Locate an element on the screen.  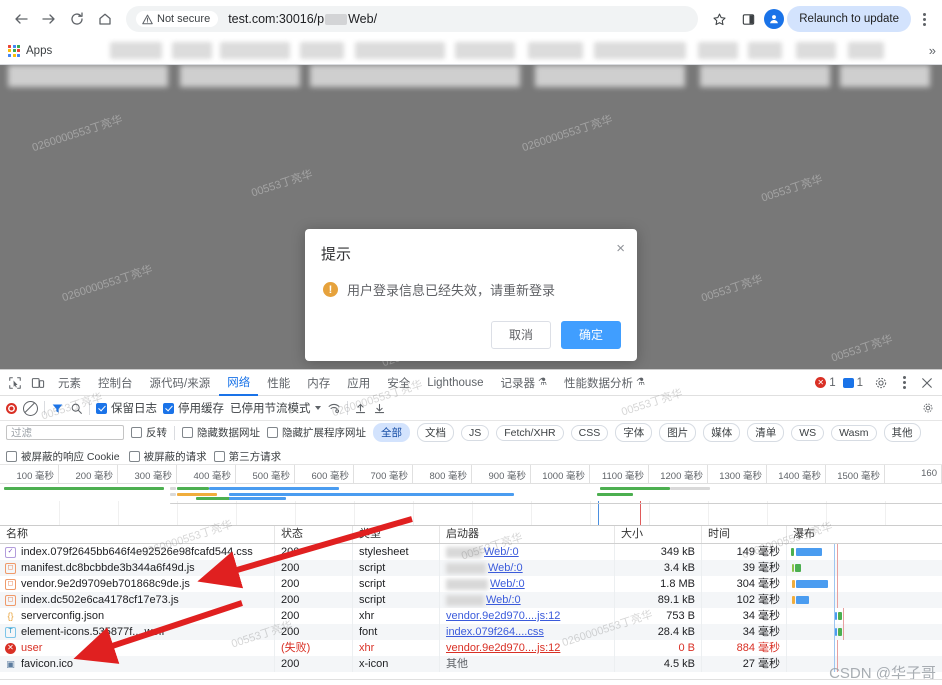
tab-elements: 元素 is located at coordinates (69, 383).